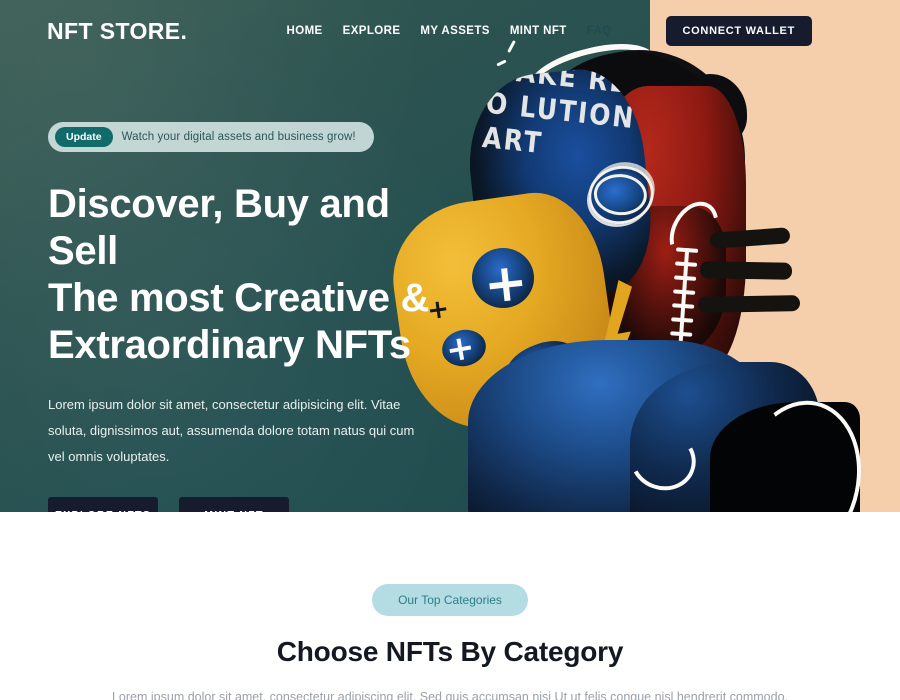  I want to click on nav-link-faq: FAQ, so click(599, 31).